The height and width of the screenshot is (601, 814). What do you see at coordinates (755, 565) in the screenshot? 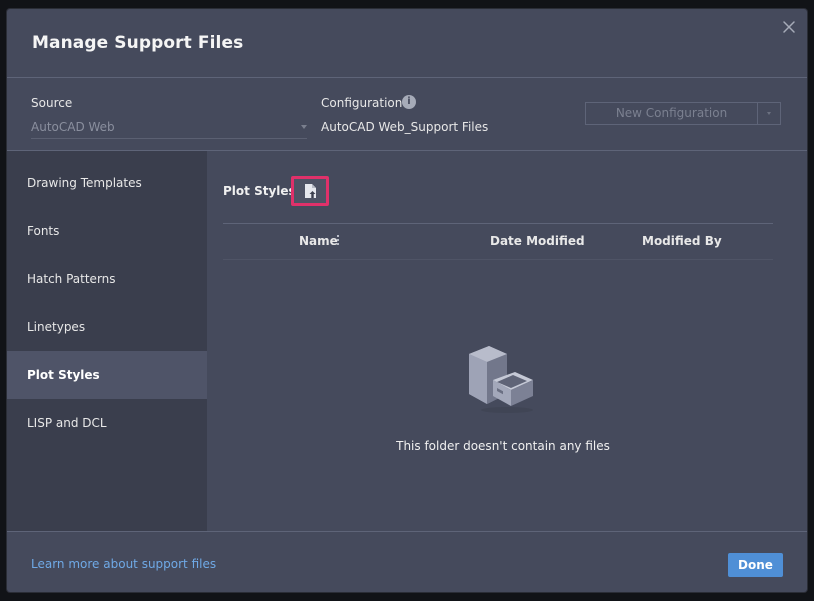
I see `done-button: Done` at bounding box center [755, 565].